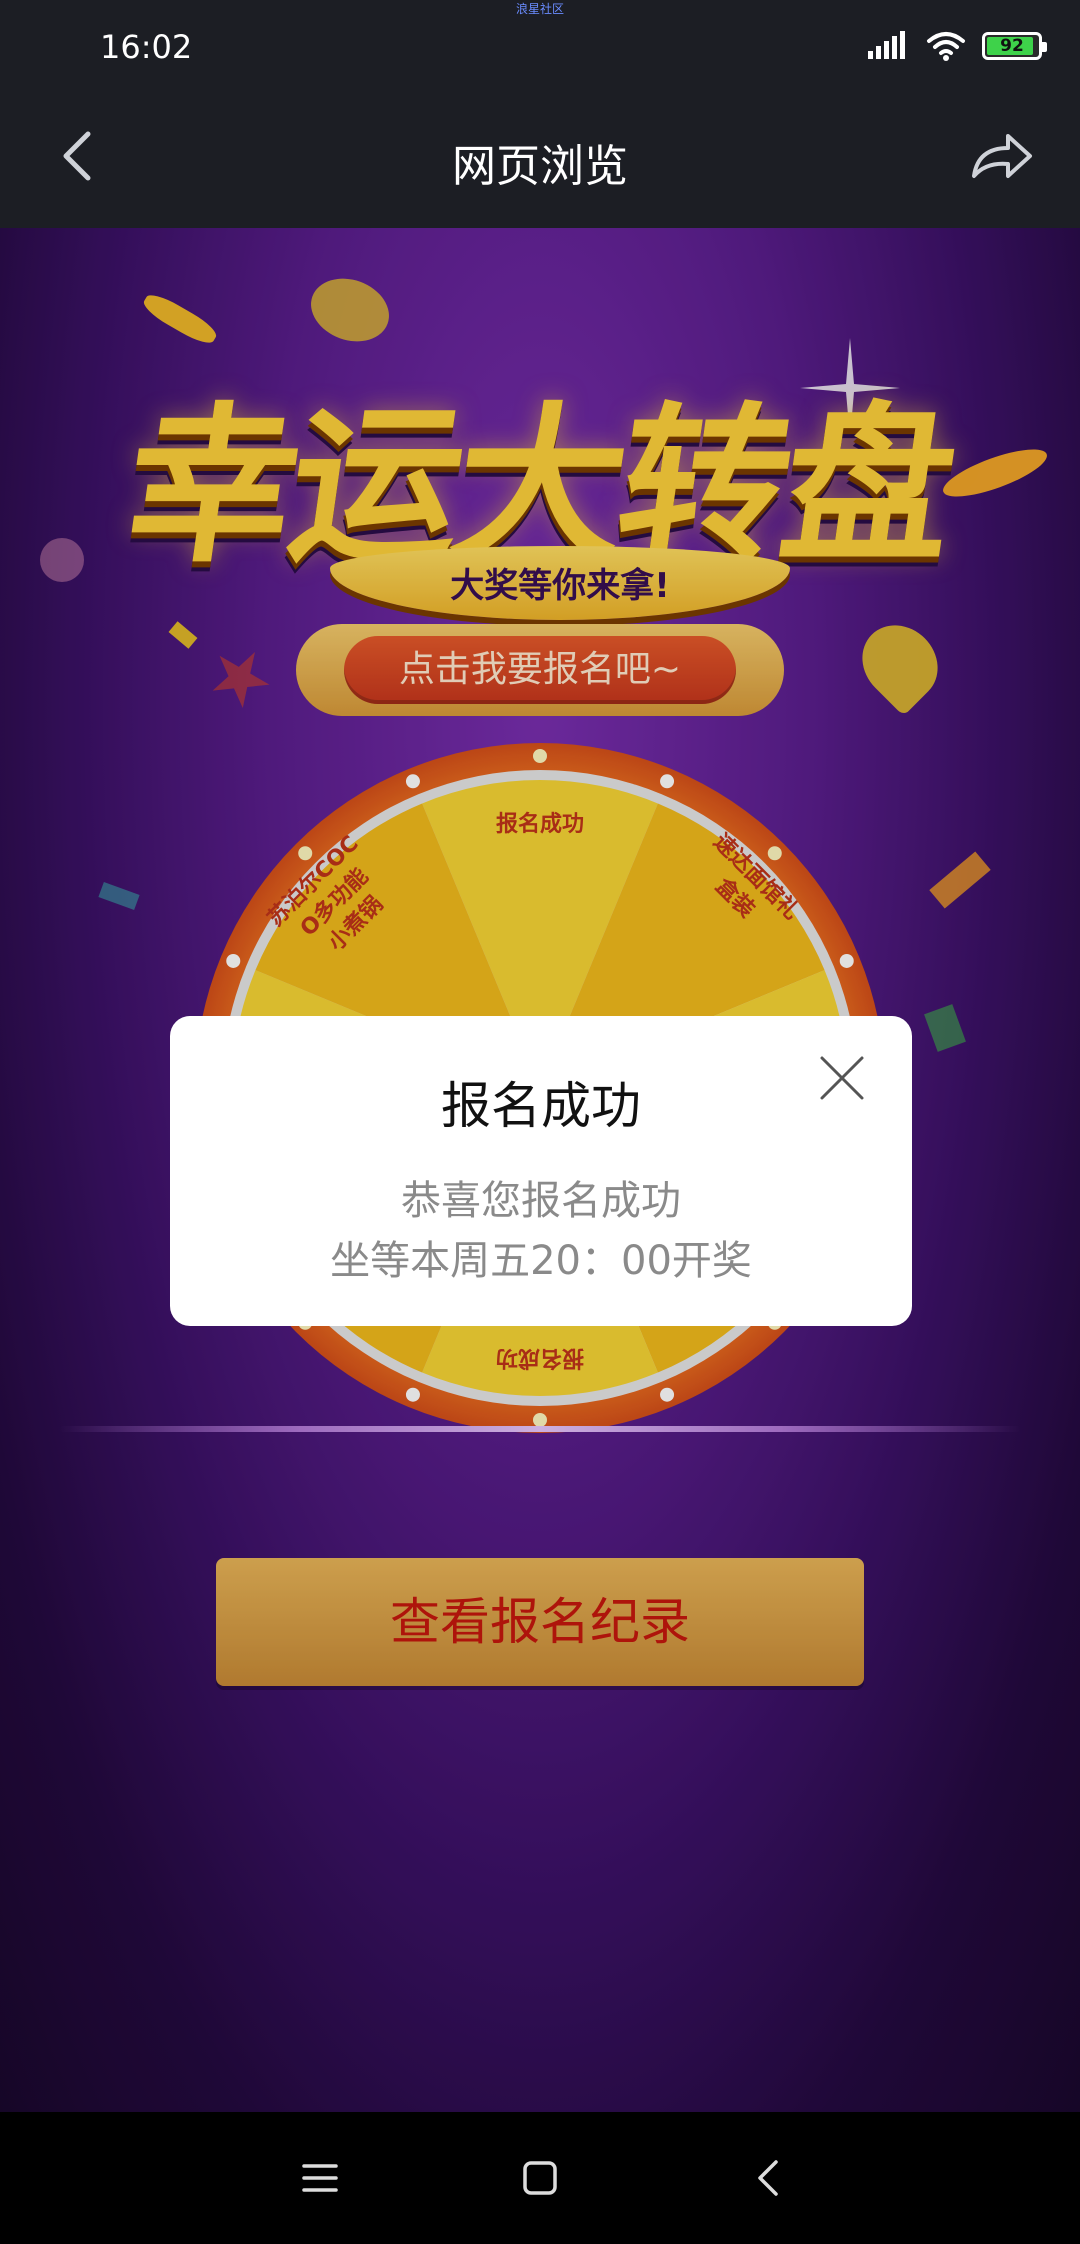 Image resolution: width=1080 pixels, height=2244 pixels. What do you see at coordinates (770, 2178) in the screenshot?
I see `back-icon` at bounding box center [770, 2178].